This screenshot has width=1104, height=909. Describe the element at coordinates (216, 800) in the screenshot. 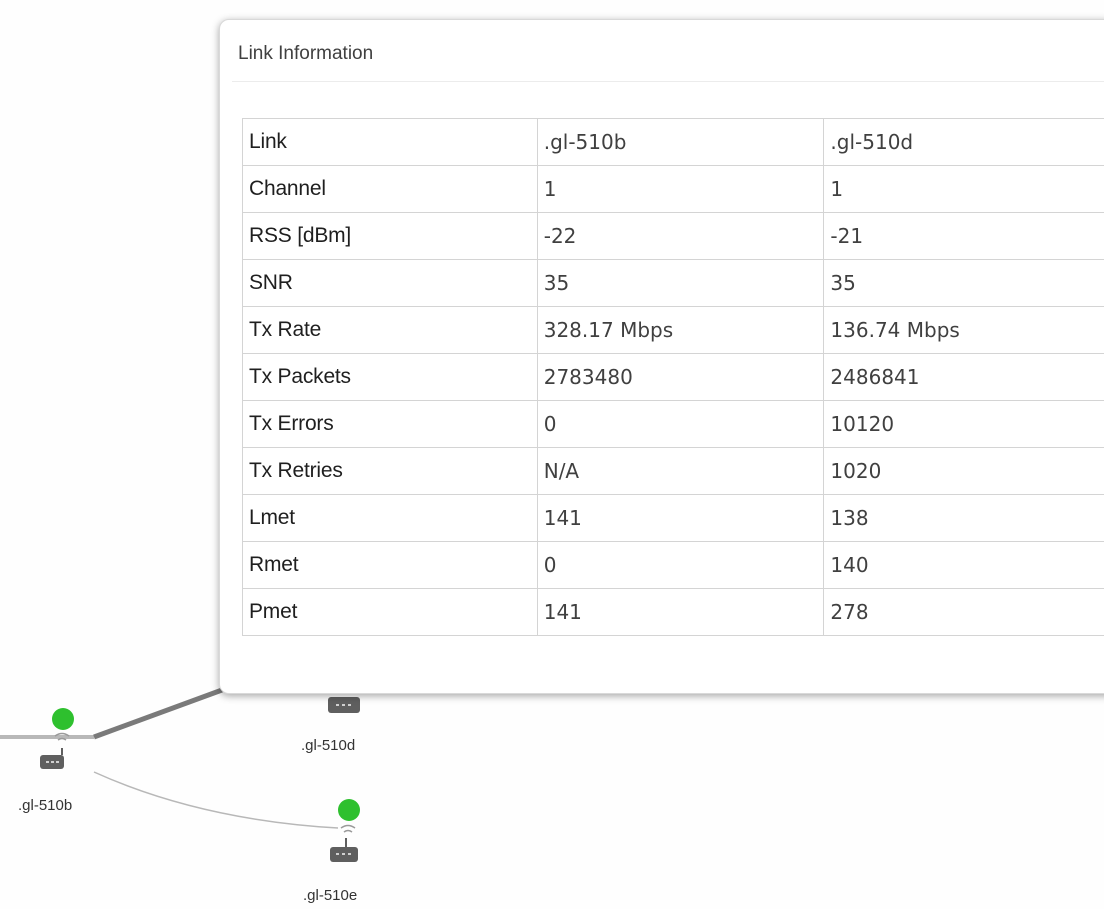

I see `link-line-510b-510e` at that location.